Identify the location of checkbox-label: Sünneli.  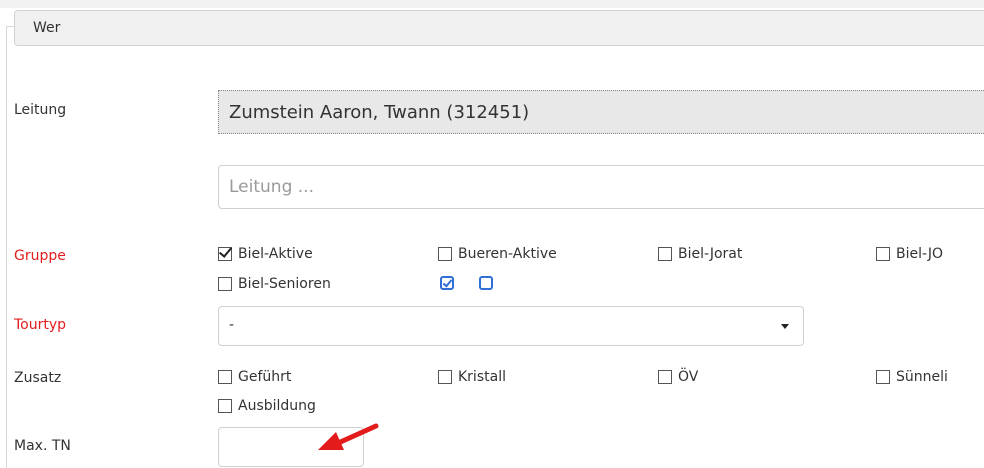
(922, 377).